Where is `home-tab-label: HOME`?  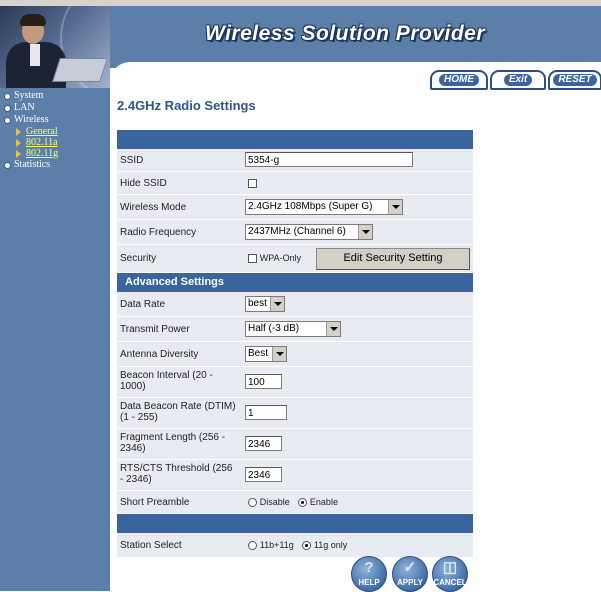 home-tab-label: HOME is located at coordinates (459, 80).